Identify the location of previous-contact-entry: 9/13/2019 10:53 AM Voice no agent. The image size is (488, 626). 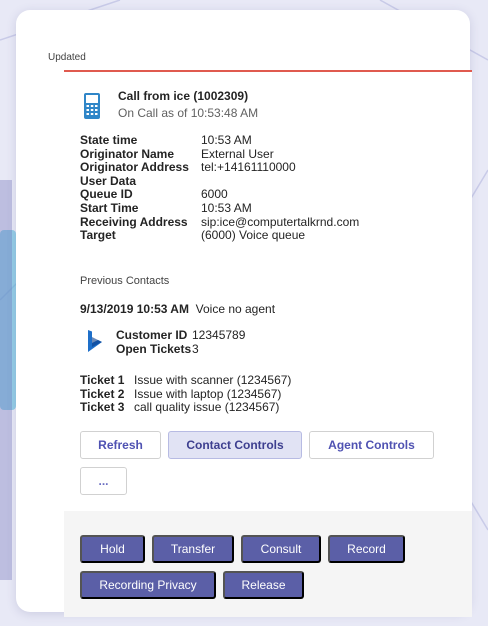
(177, 309).